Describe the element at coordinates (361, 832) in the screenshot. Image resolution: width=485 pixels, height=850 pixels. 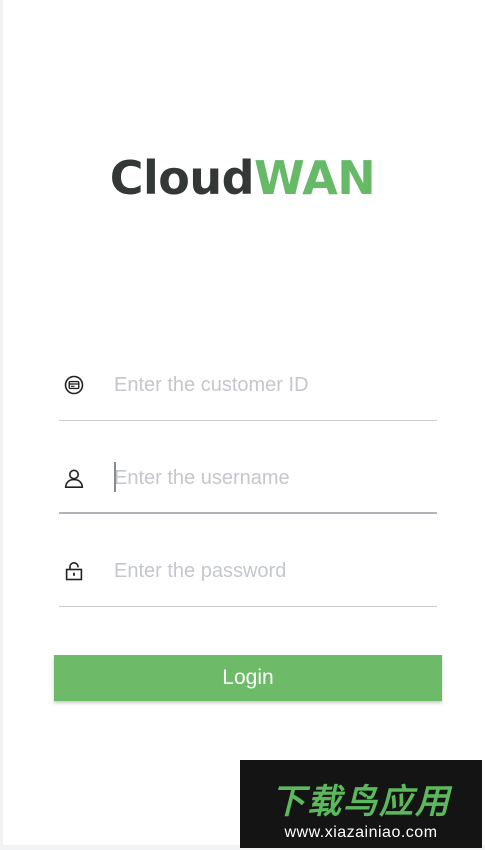
I see `watermark-url: www.xiazainiao.com` at that location.